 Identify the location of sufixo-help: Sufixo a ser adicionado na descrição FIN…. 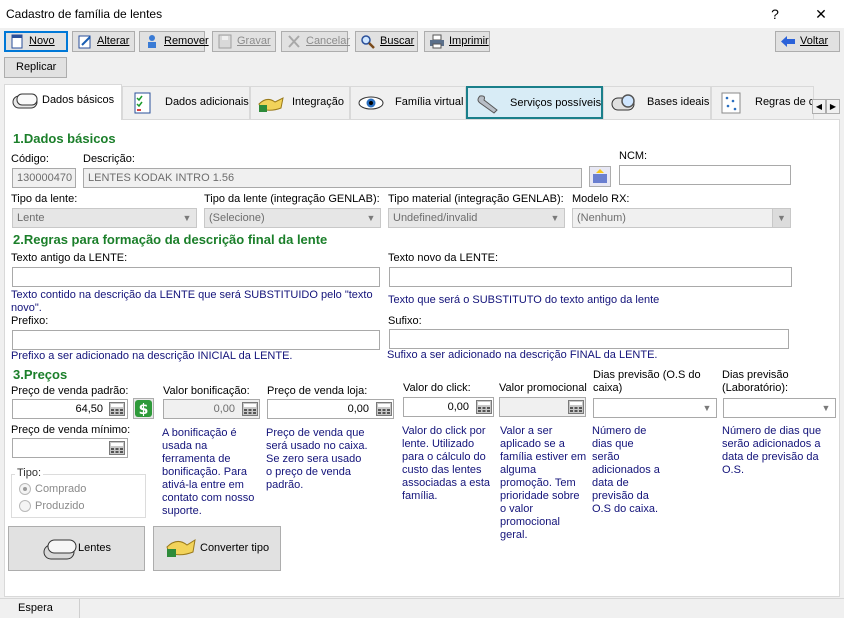
(522, 355).